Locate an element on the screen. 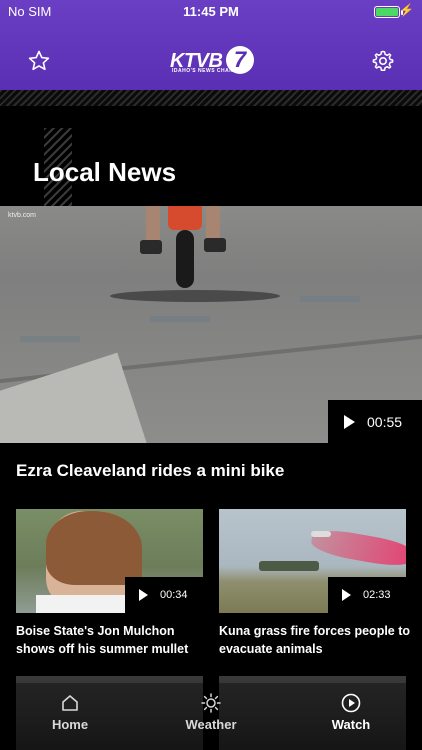 Image resolution: width=422 pixels, height=750 pixels. story-thumbnail: 00:34 is located at coordinates (109, 561).